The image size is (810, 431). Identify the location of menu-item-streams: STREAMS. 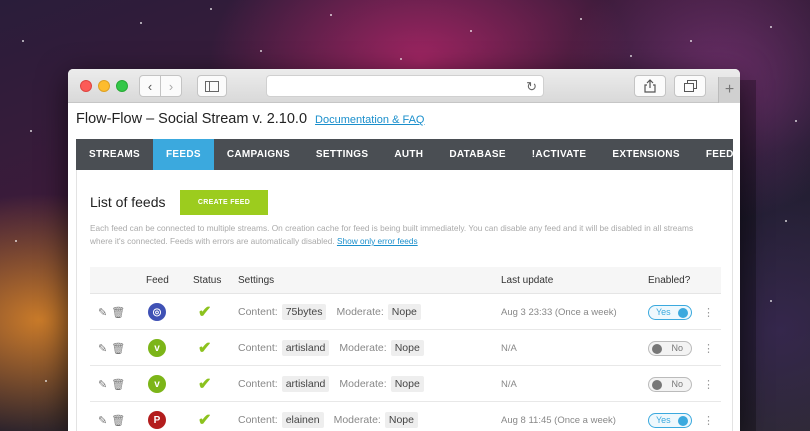
(114, 154).